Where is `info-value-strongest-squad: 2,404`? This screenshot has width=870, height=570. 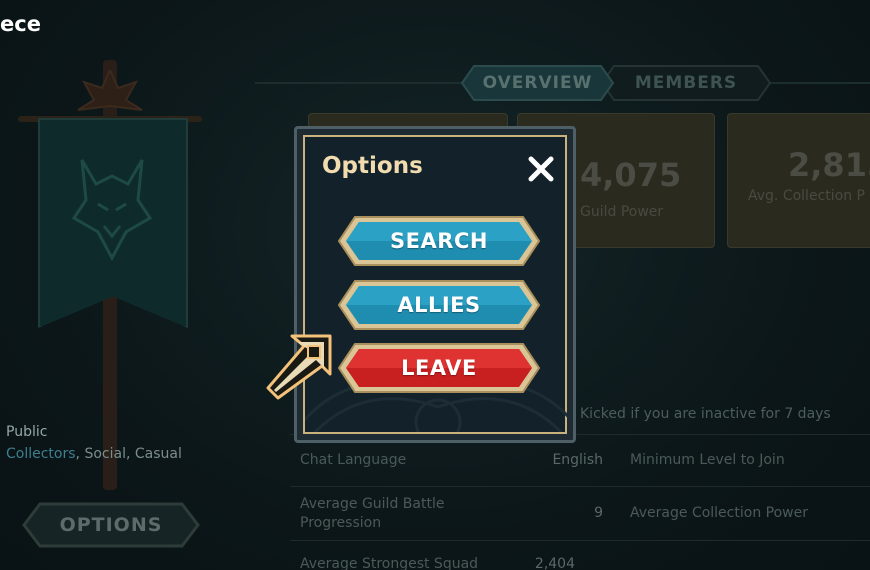
info-value-strongest-squad: 2,404 is located at coordinates (554, 563).